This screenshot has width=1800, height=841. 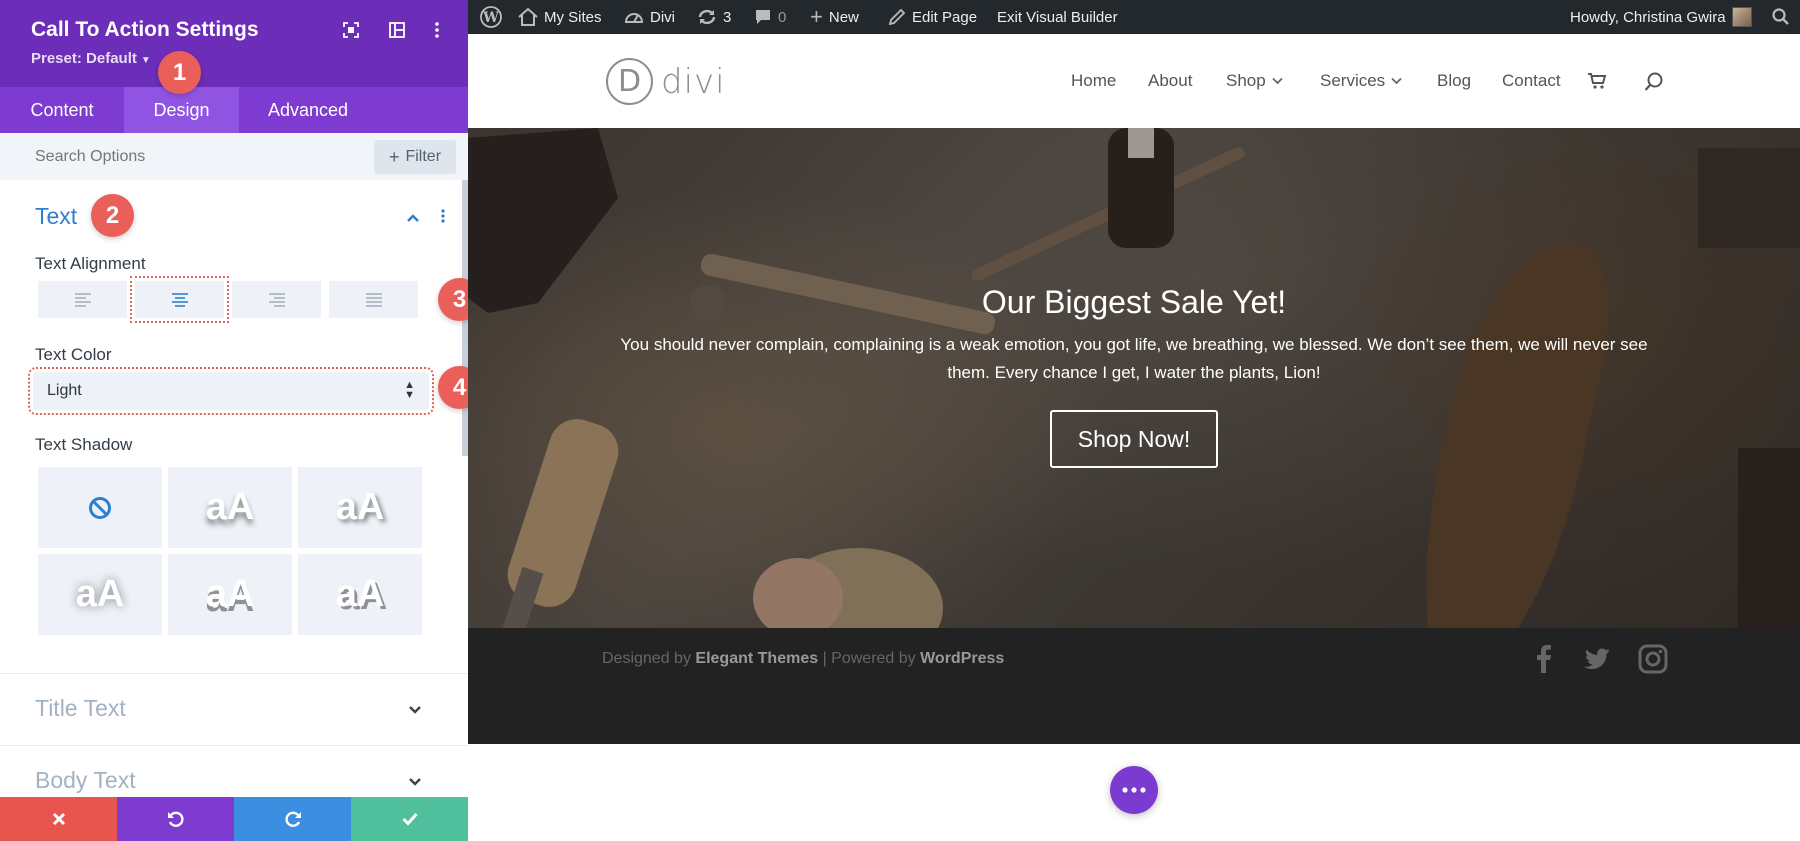 What do you see at coordinates (662, 17) in the screenshot?
I see `site-name-label: Divi` at bounding box center [662, 17].